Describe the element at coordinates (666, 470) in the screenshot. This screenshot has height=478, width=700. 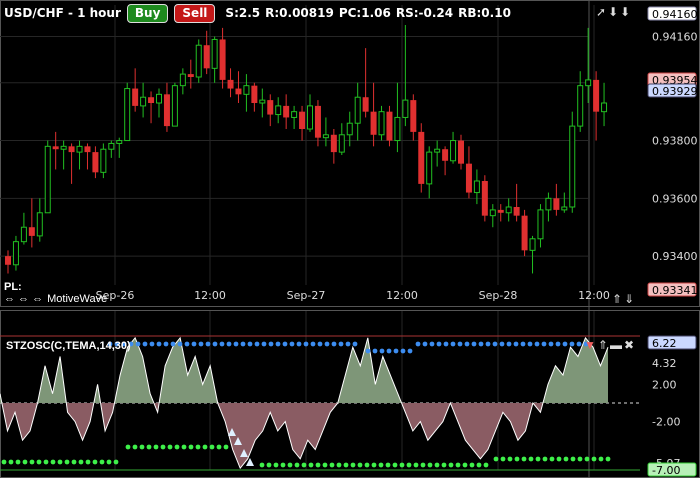
I see `oscillator-level-label: -7.00` at that location.